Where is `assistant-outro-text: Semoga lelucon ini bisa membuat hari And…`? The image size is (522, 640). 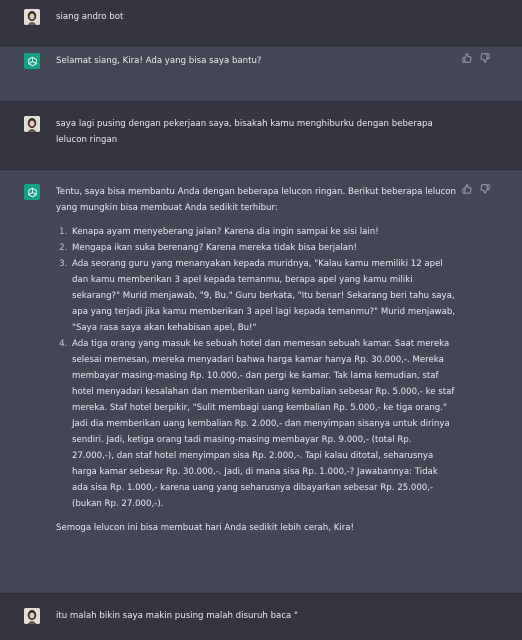
assistant-outro-text: Semoga lelucon ini bisa membuat hari And… is located at coordinates (205, 528).